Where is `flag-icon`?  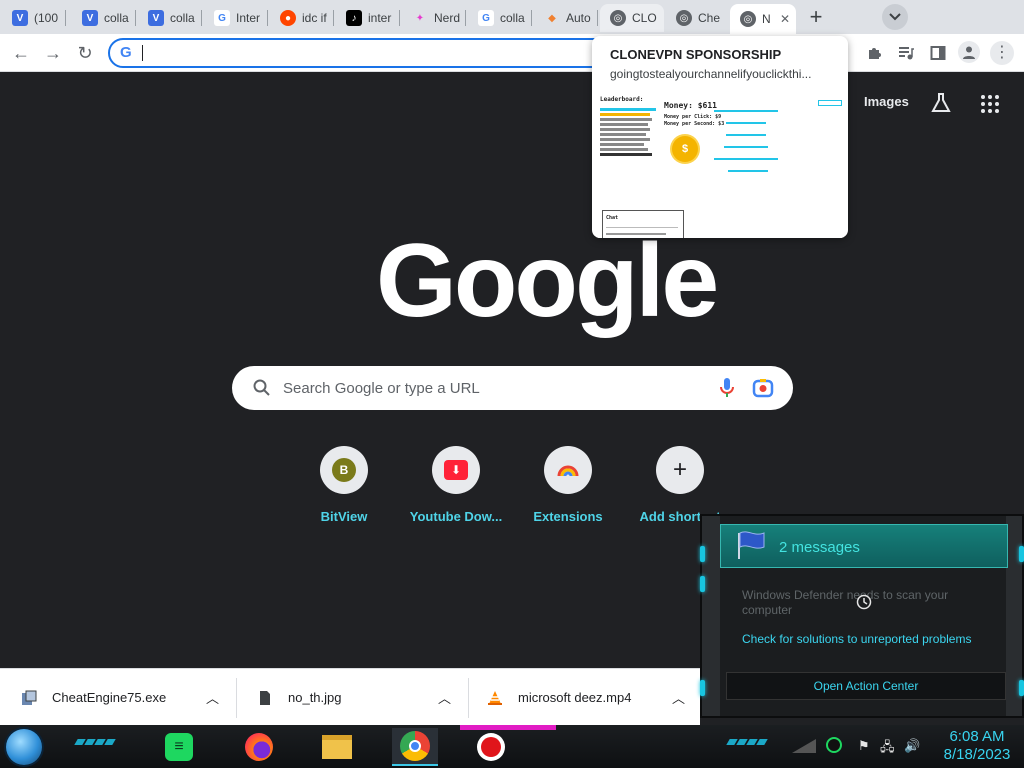 flag-icon is located at coordinates (751, 545).